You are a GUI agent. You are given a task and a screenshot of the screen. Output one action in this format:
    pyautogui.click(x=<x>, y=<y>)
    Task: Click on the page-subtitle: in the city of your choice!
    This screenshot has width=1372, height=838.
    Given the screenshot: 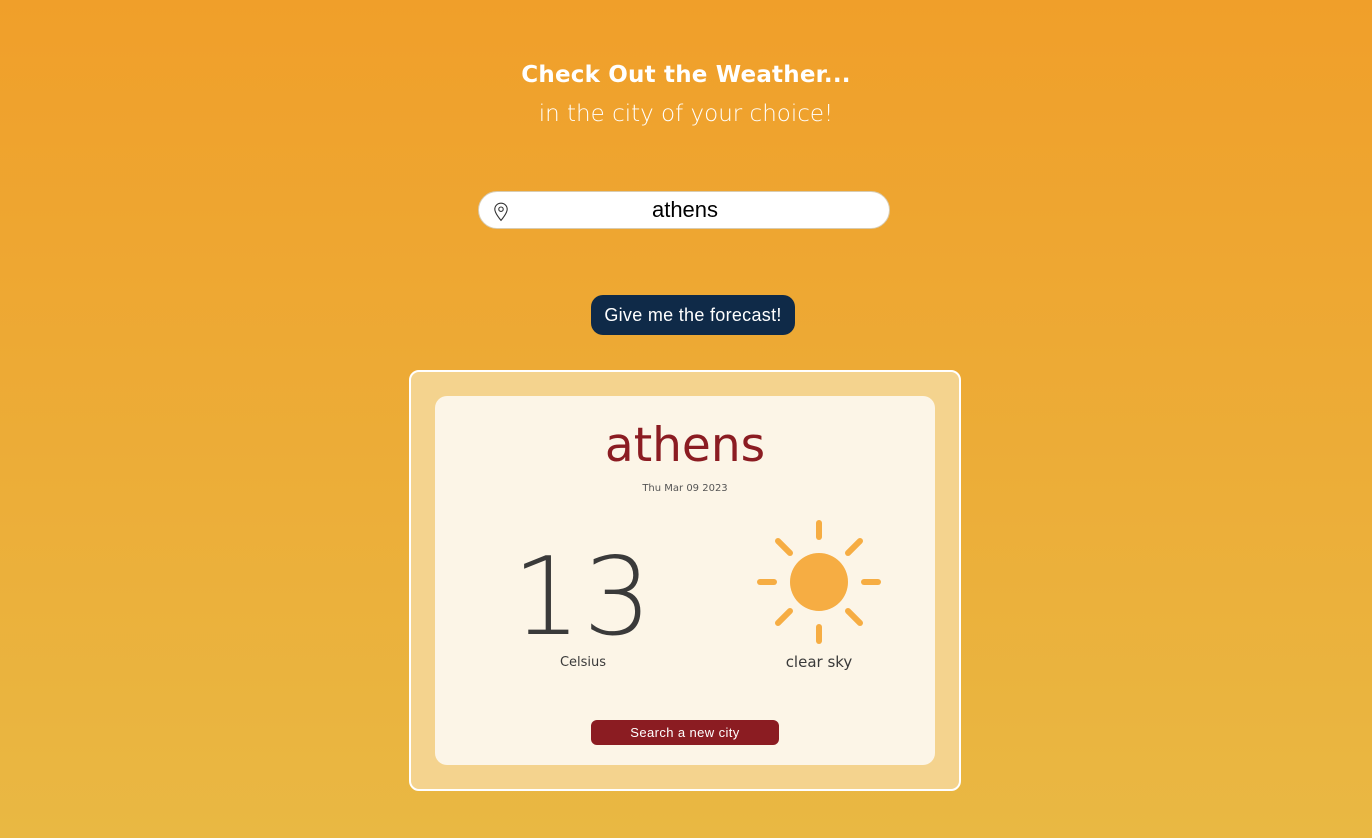 What is the action you would take?
    pyautogui.click(x=686, y=114)
    